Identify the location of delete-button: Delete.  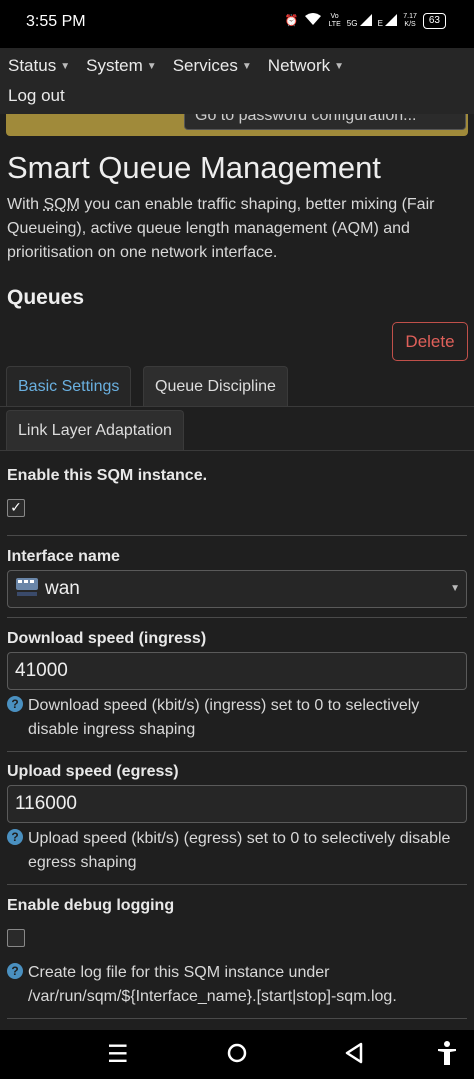
(430, 341).